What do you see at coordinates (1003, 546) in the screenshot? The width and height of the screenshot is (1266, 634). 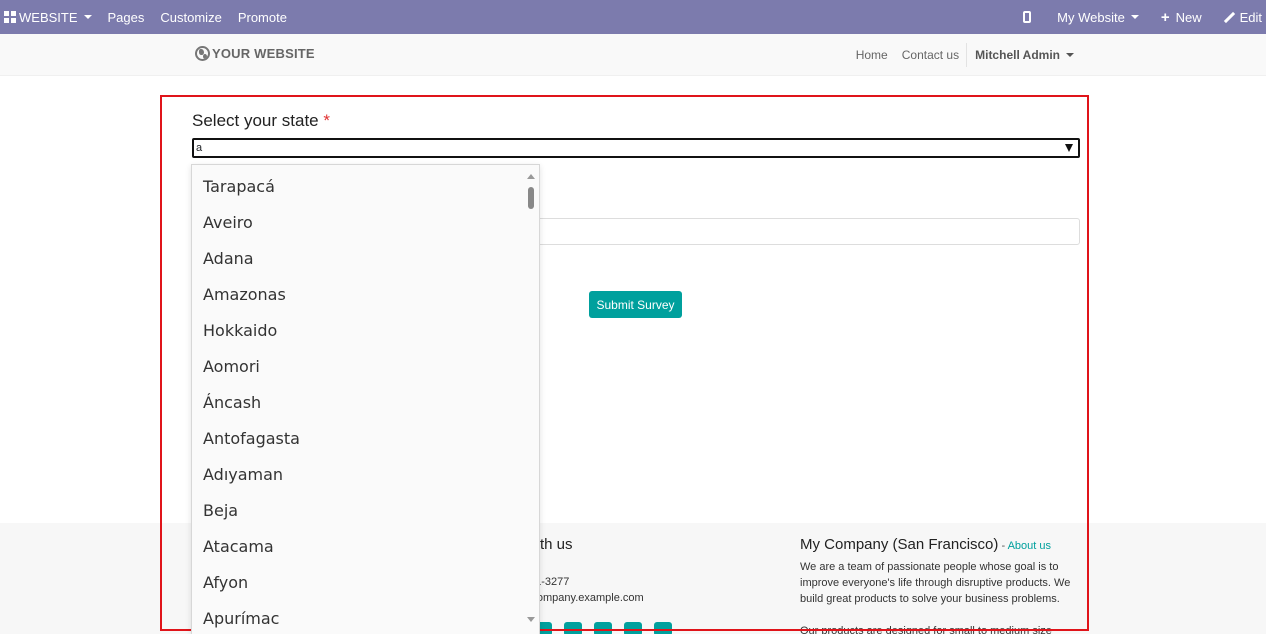 I see `company-sep: -` at bounding box center [1003, 546].